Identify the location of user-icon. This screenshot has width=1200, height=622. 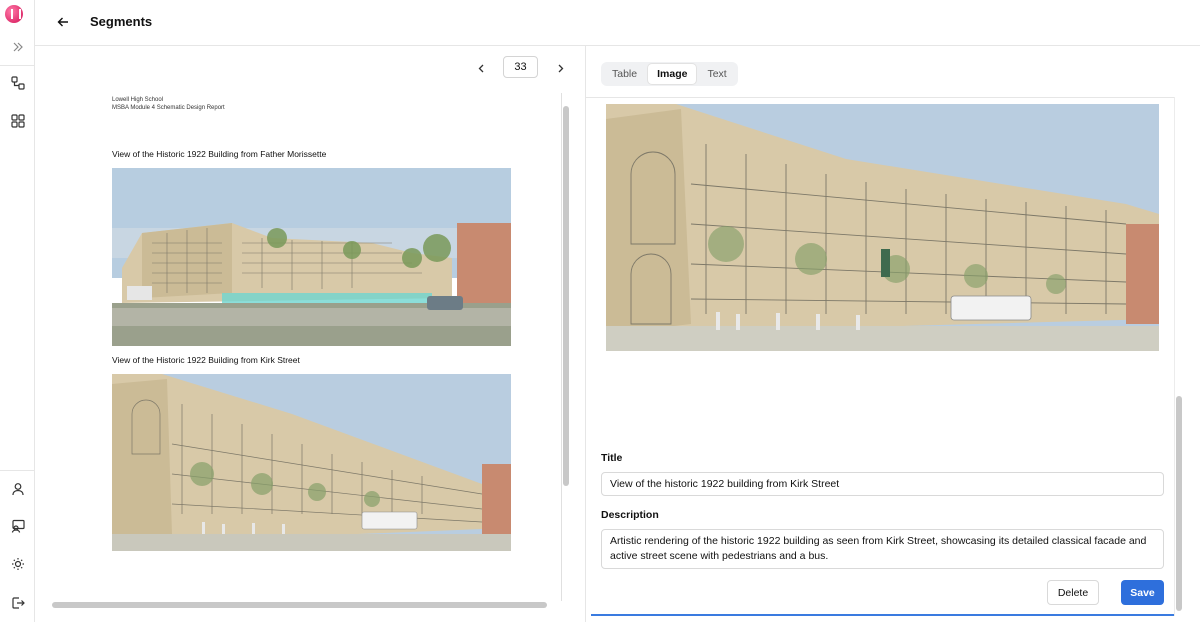
(17, 489).